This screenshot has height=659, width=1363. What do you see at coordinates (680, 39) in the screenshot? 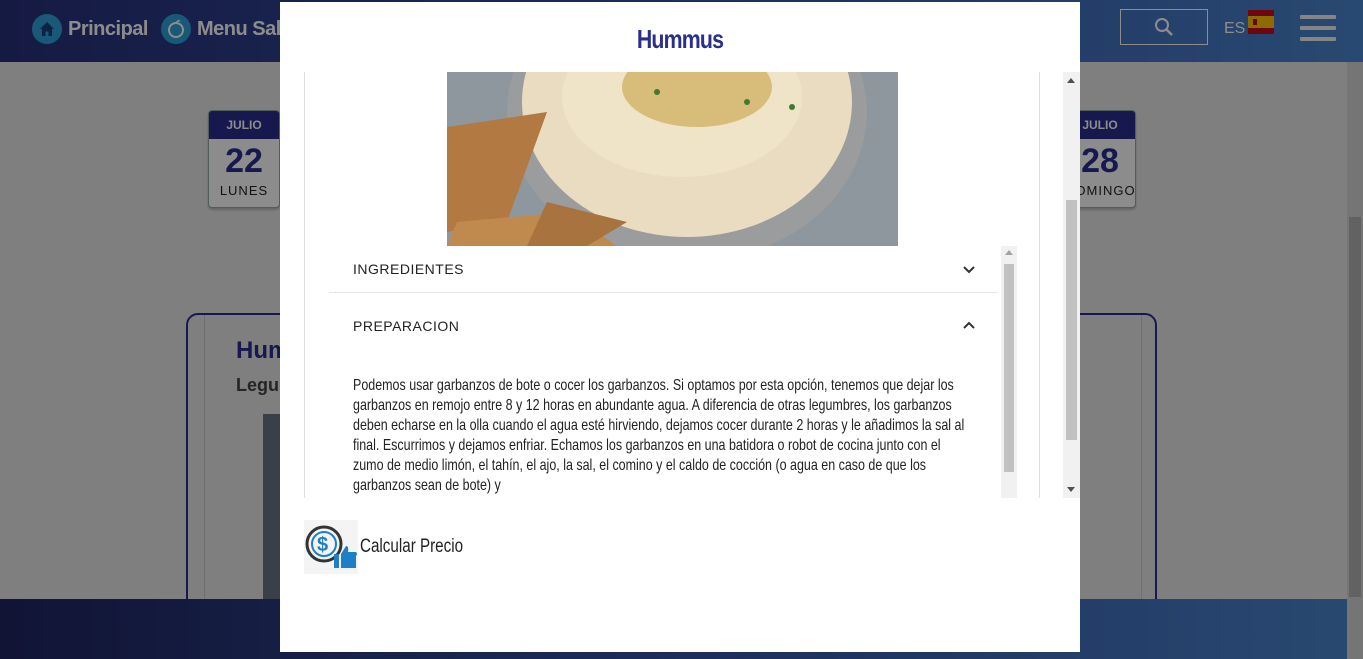
I see `modal-title: Hummus` at bounding box center [680, 39].